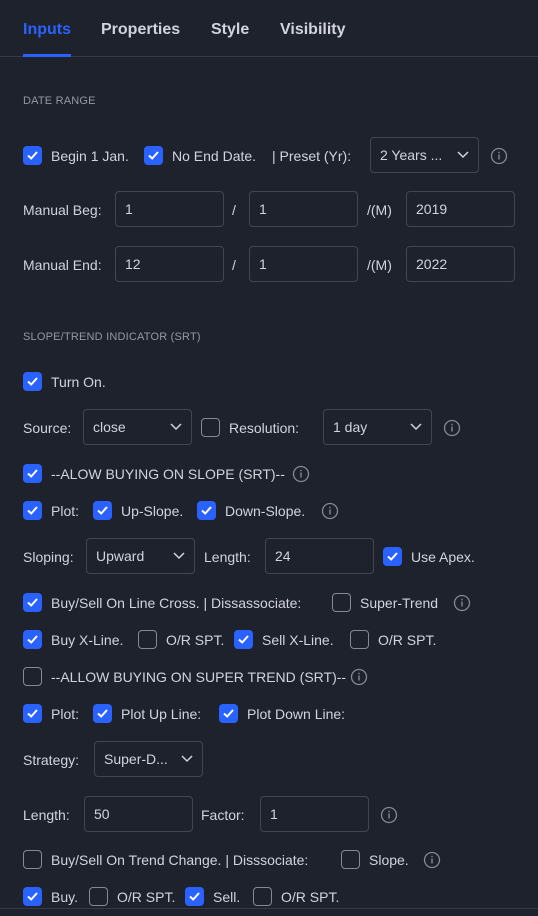  I want to click on factor-label: Factor:, so click(223, 815).